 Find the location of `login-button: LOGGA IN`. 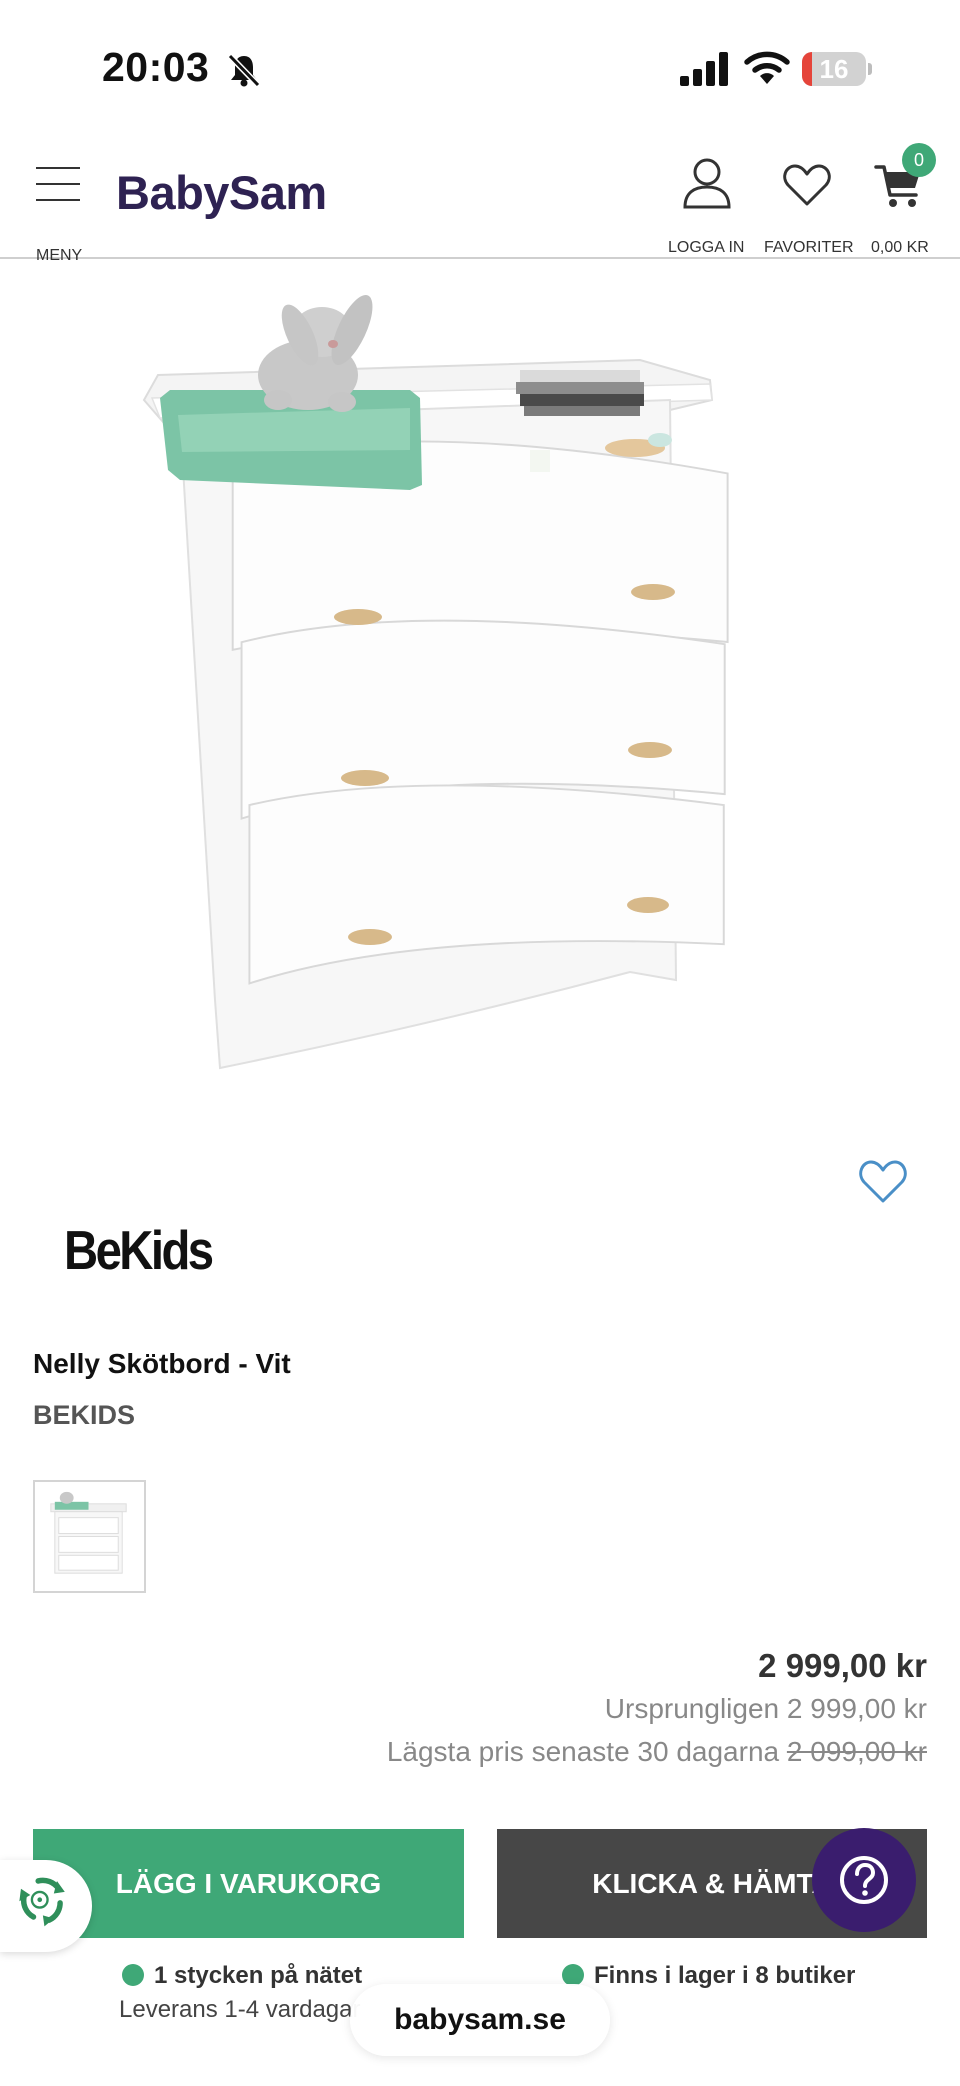

login-button: LOGGA IN is located at coordinates (706, 205).